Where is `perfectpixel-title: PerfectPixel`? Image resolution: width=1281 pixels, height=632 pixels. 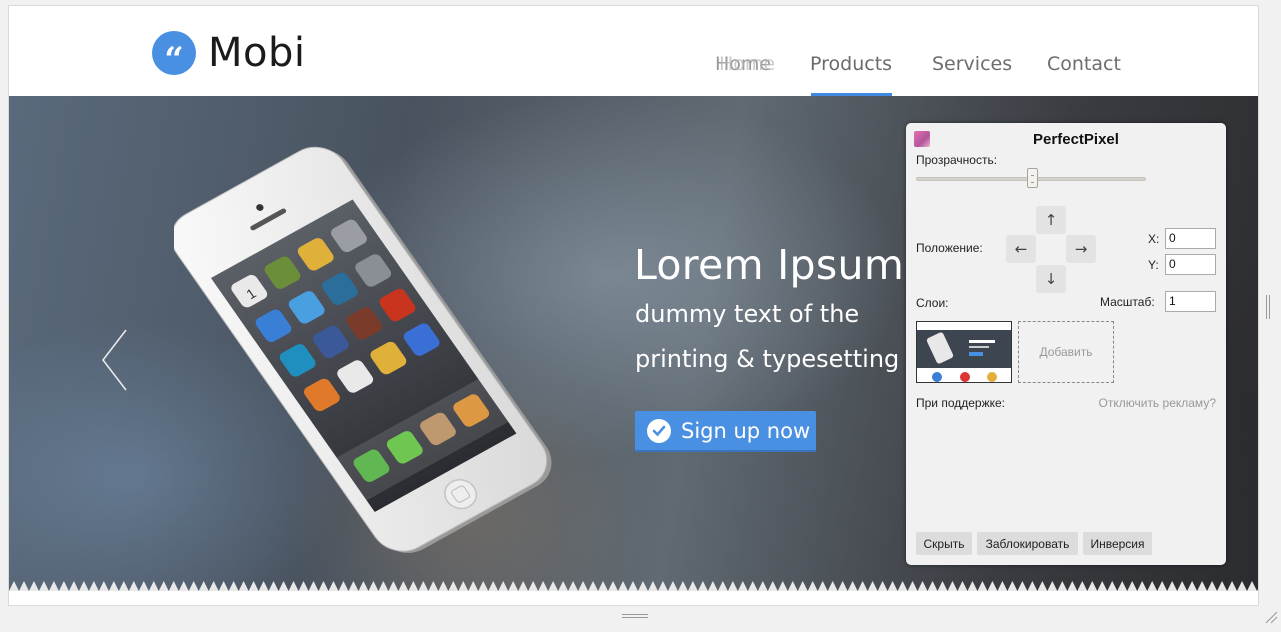 perfectpixel-title: PerfectPixel is located at coordinates (1076, 139).